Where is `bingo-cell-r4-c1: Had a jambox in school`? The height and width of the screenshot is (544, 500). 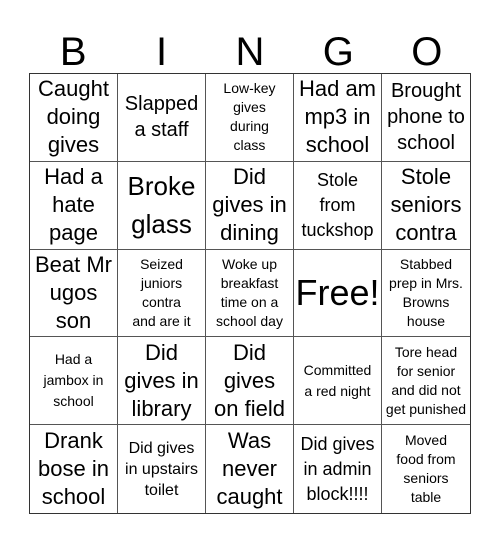
bingo-cell-r4-c1: Had a jambox in school is located at coordinates (74, 381).